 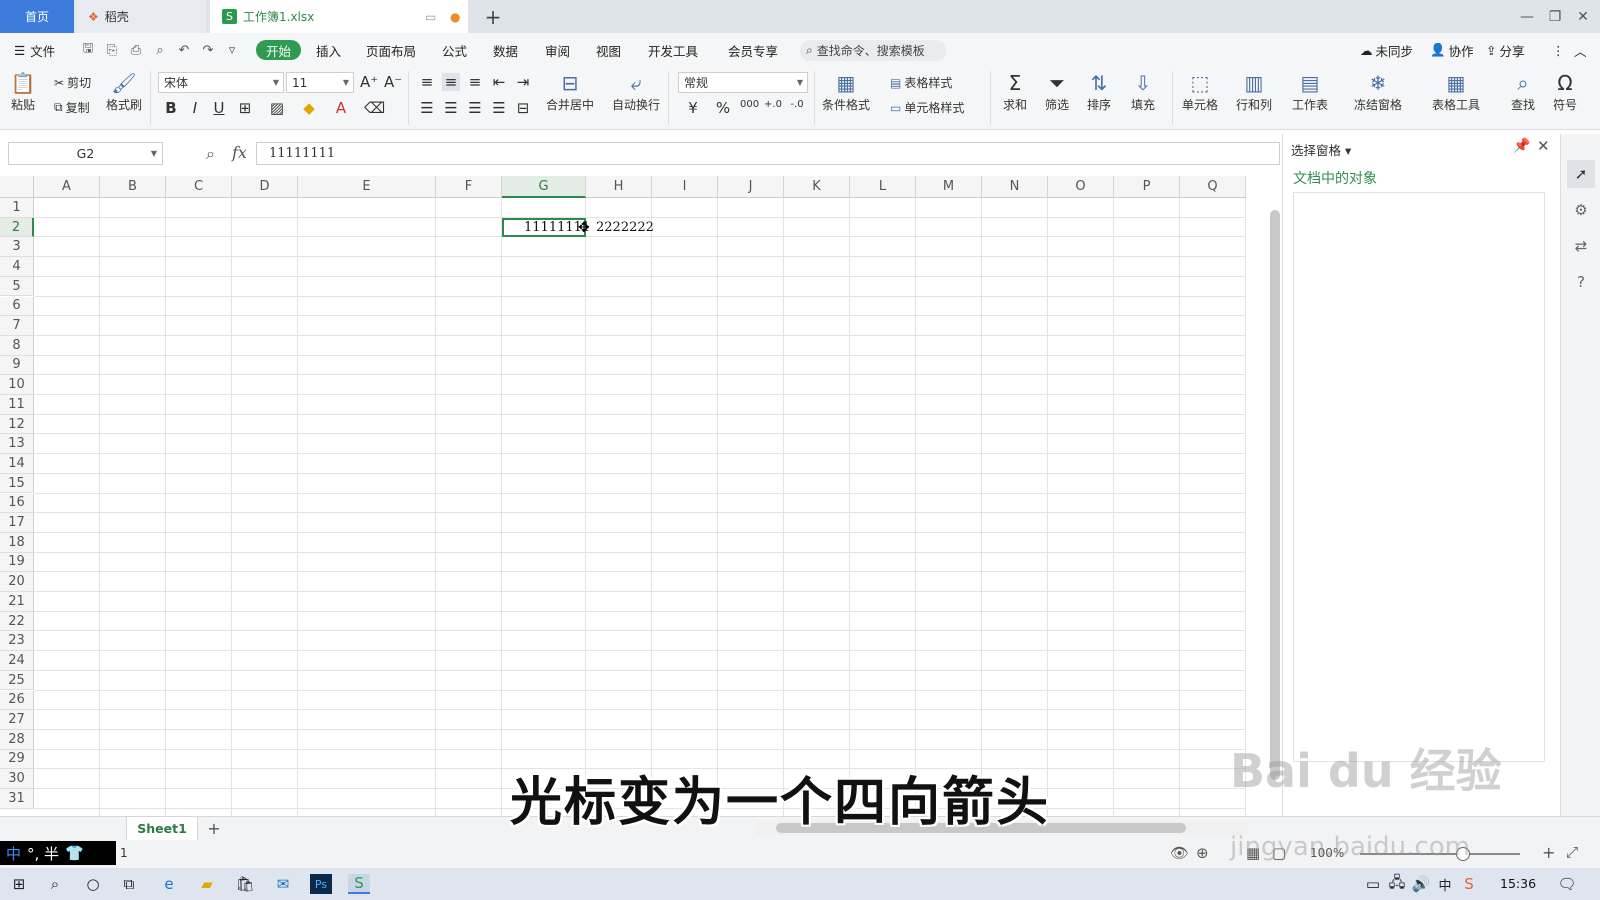 I want to click on paste-button: 📋 粘贴, so click(x=23, y=91).